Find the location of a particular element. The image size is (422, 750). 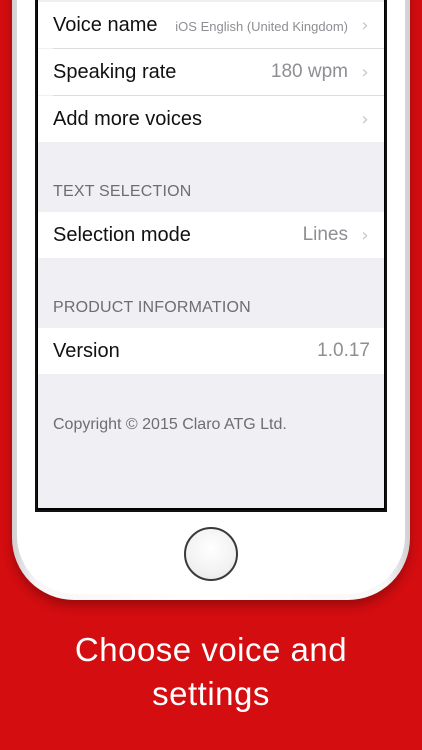

home-button is located at coordinates (211, 554).